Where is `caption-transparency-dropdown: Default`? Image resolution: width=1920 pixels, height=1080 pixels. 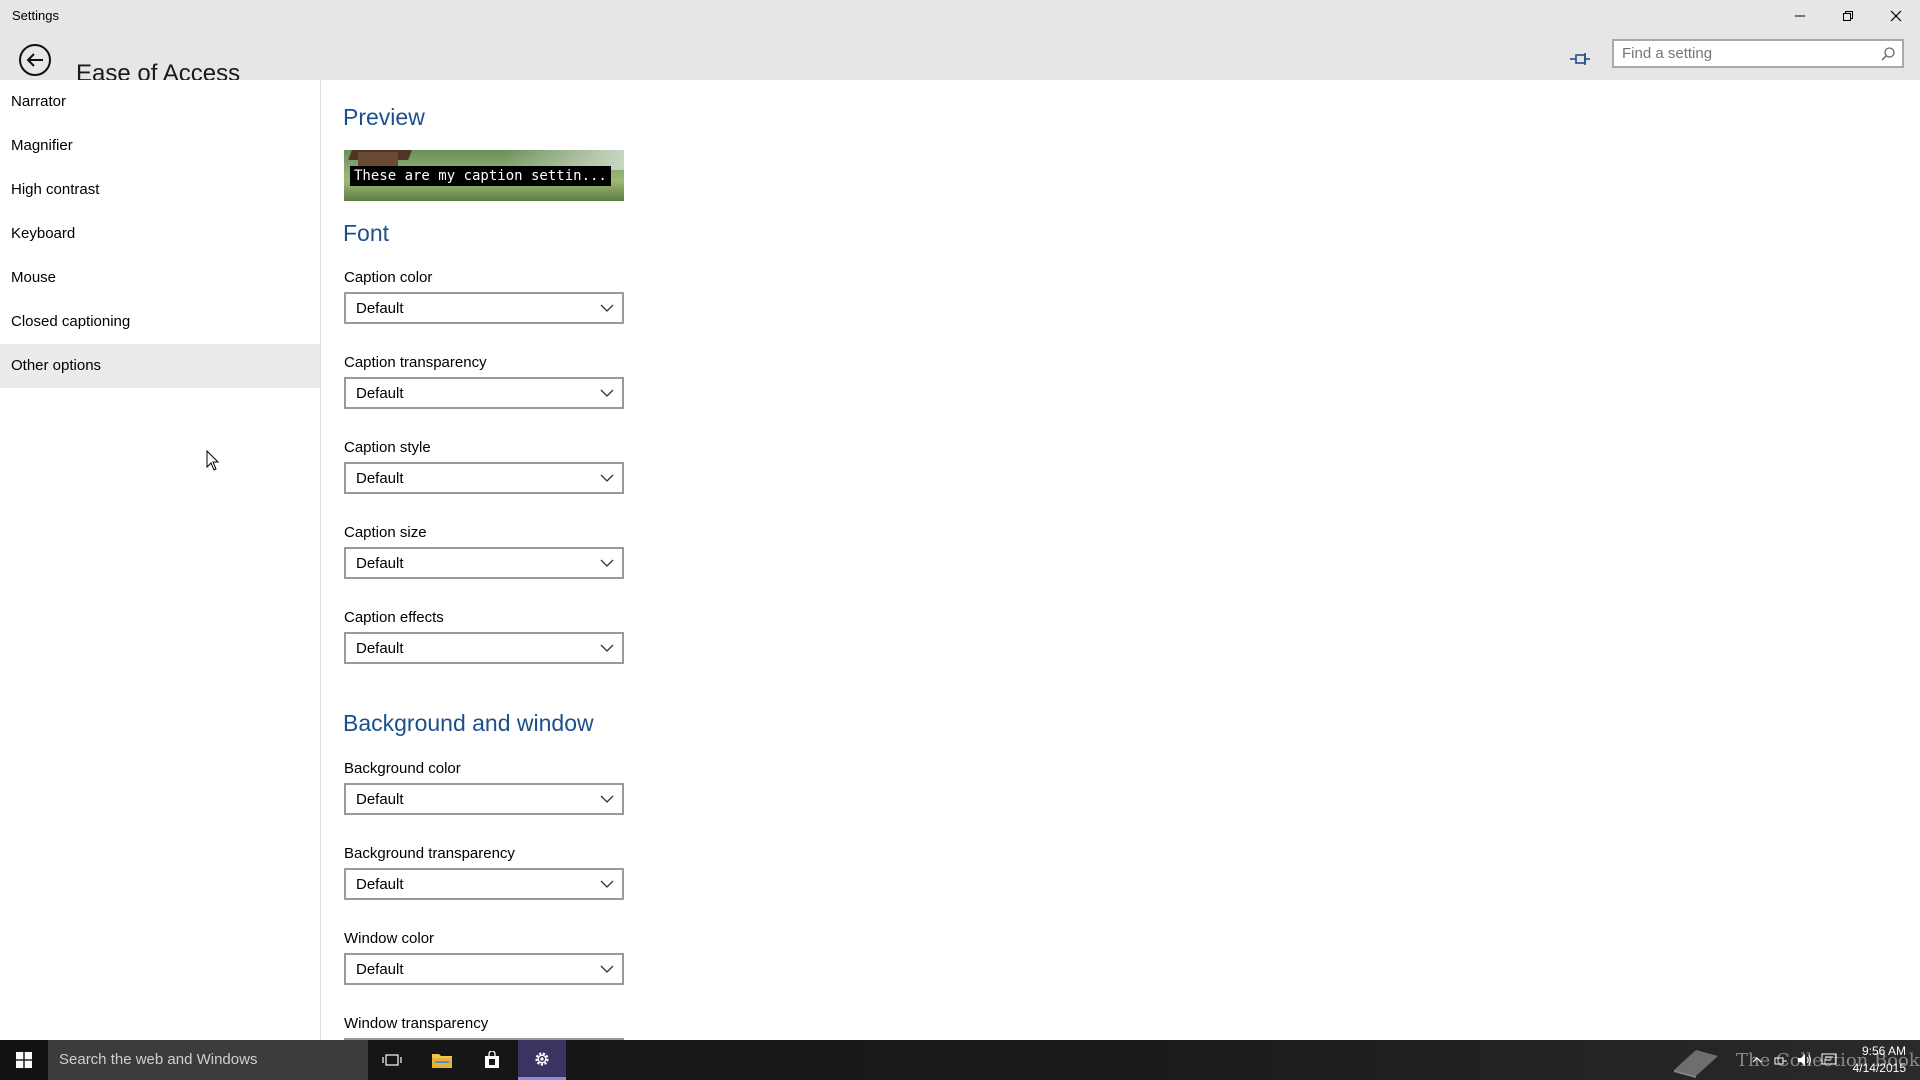
caption-transparency-dropdown: Default is located at coordinates (484, 393).